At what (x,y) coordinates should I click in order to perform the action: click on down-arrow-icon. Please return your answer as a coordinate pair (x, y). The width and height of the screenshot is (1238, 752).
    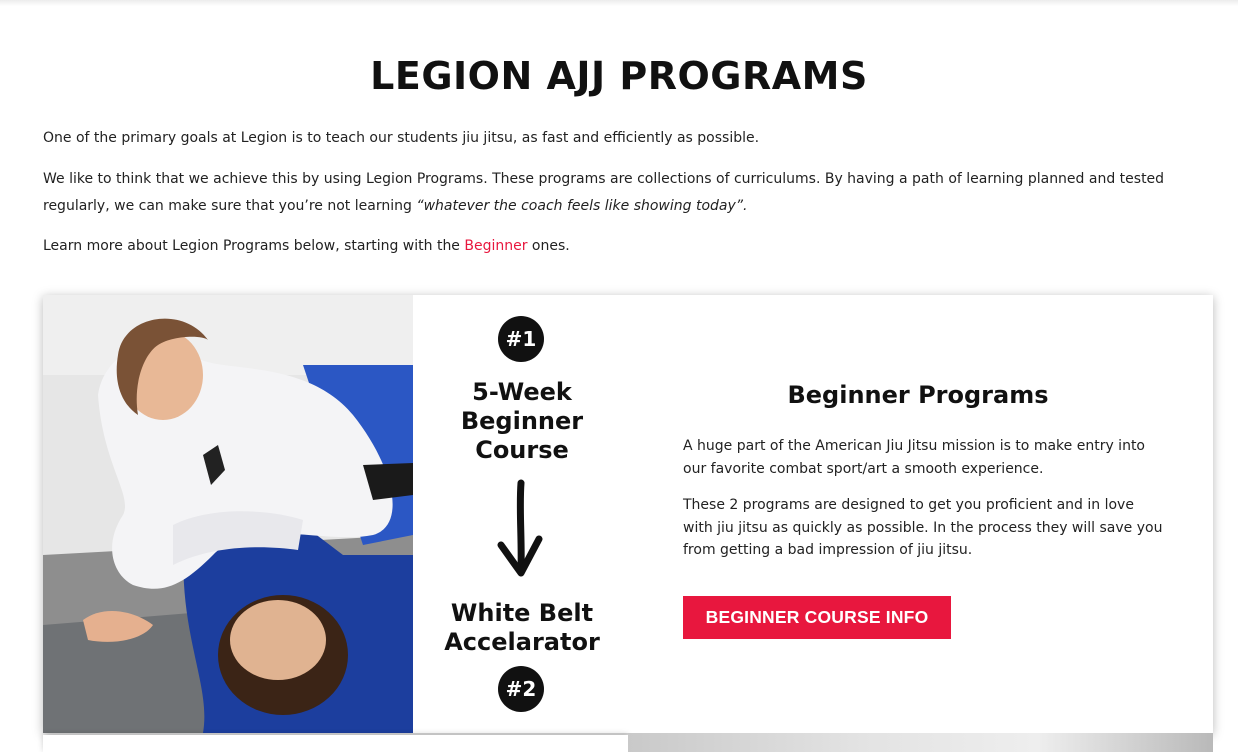
    Looking at the image, I should click on (520, 528).